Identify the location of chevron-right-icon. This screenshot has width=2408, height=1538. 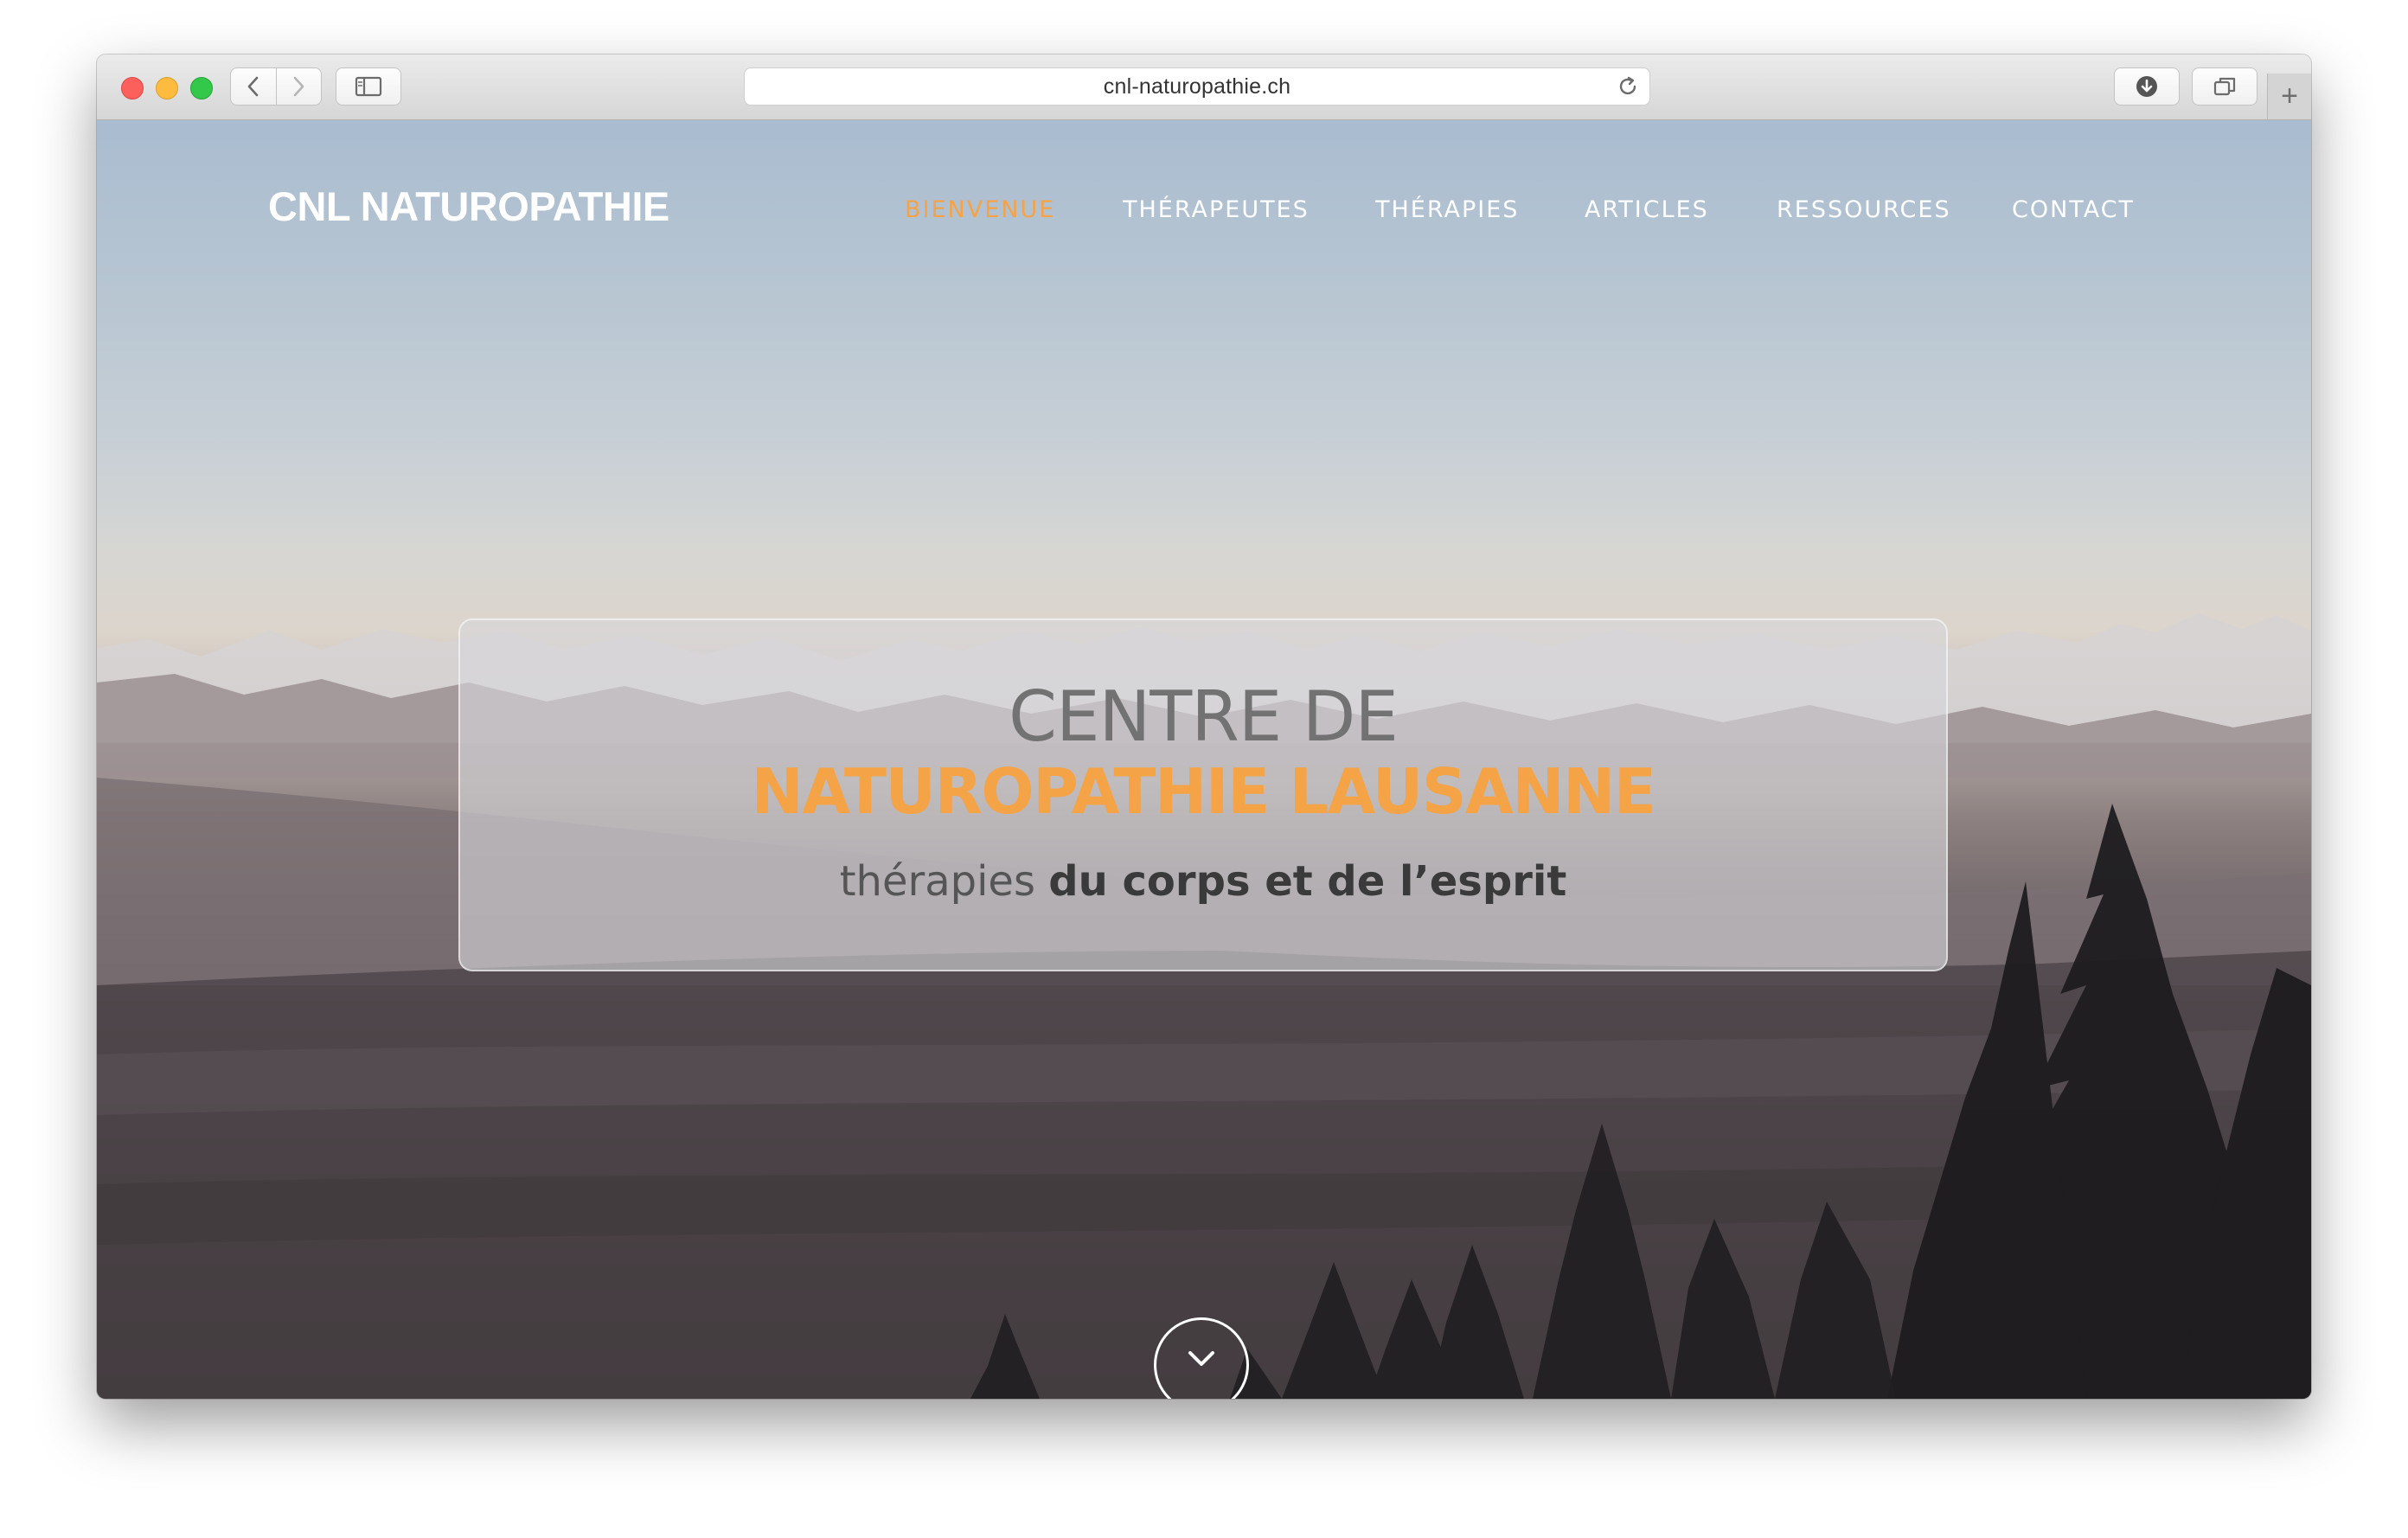
(298, 87).